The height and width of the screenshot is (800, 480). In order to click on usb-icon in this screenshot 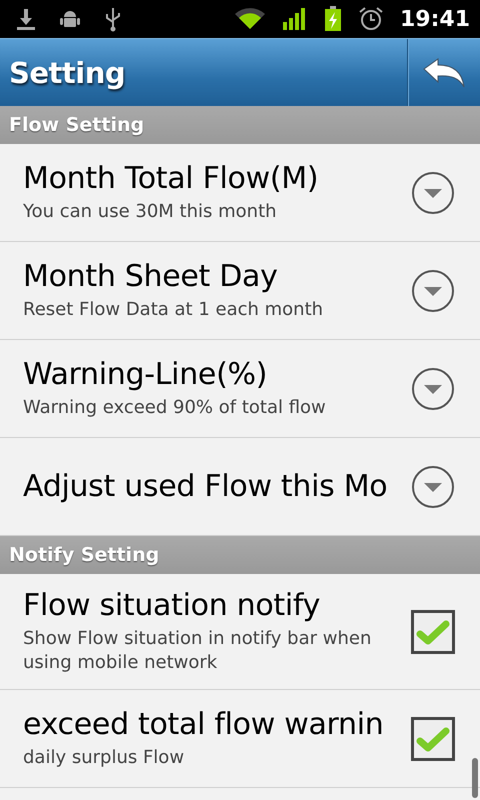, I will do `click(113, 19)`.